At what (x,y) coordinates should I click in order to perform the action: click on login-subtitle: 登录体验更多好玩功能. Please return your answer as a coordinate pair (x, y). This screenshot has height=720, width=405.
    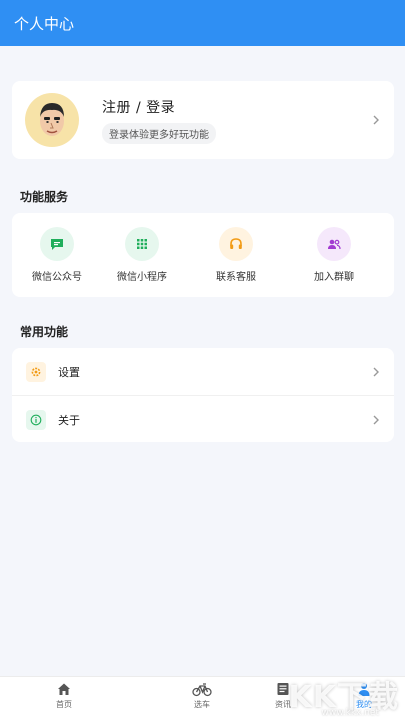
    Looking at the image, I should click on (159, 133).